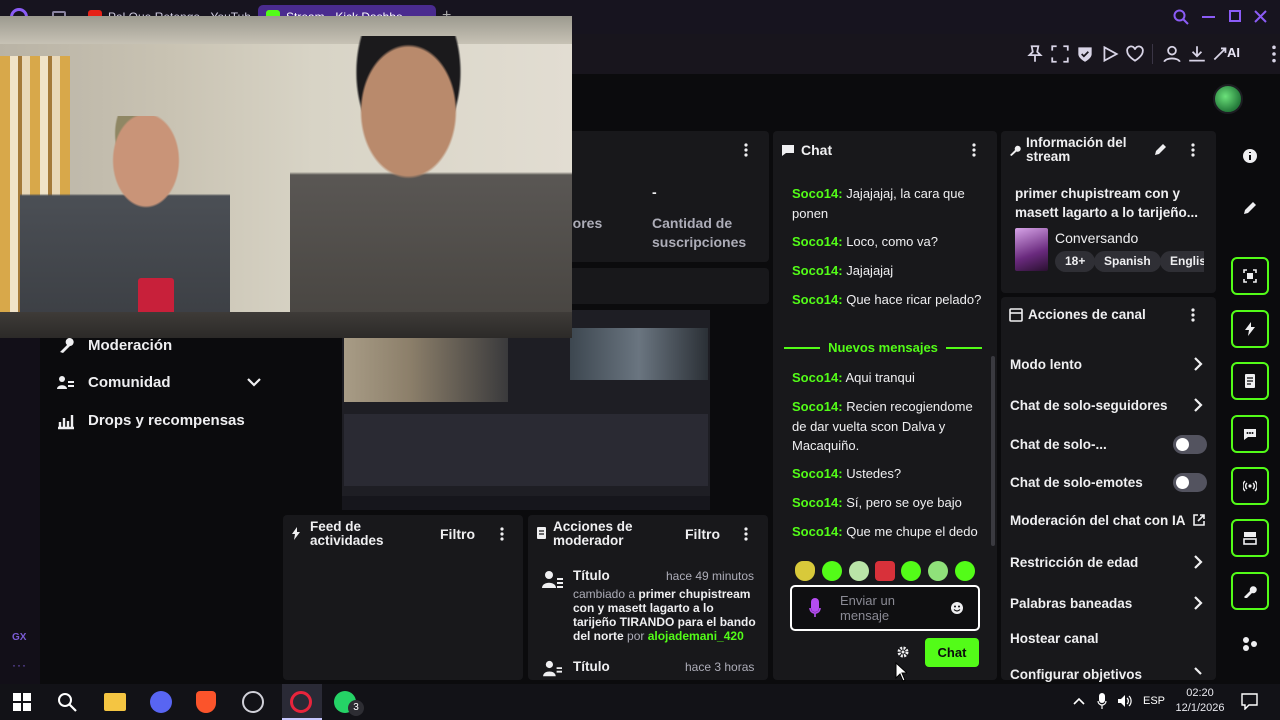 The height and width of the screenshot is (720, 1280). Describe the element at coordinates (1250, 208) in the screenshot. I see `pencil-icon` at that location.